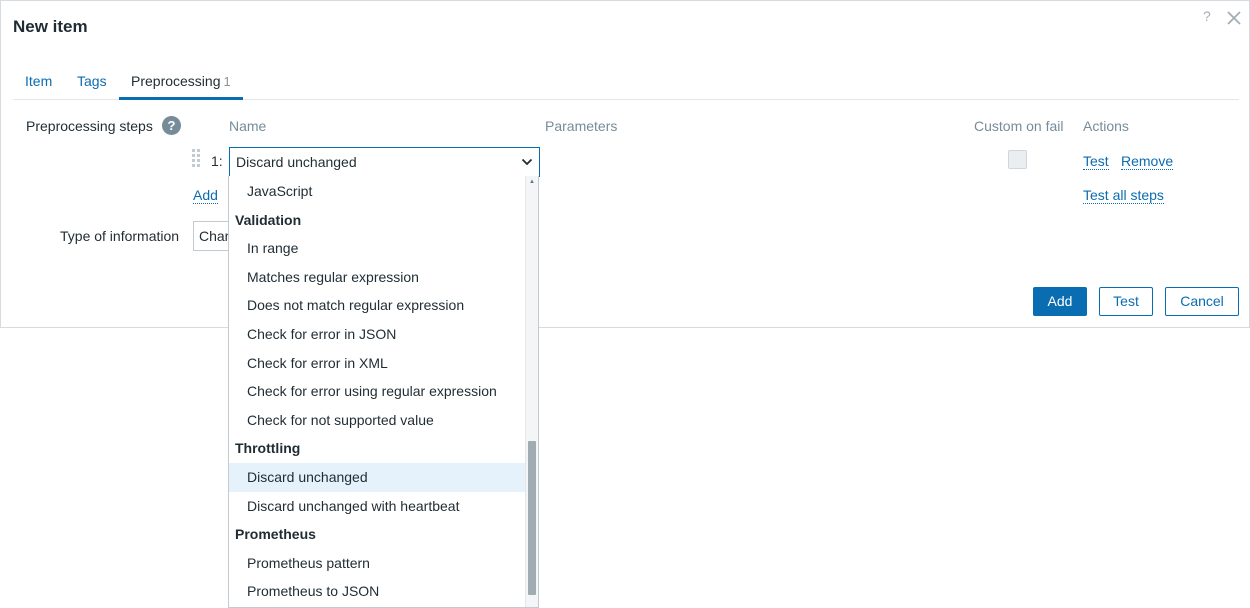  Describe the element at coordinates (377, 248) in the screenshot. I see `dropdown-option: In range` at that location.